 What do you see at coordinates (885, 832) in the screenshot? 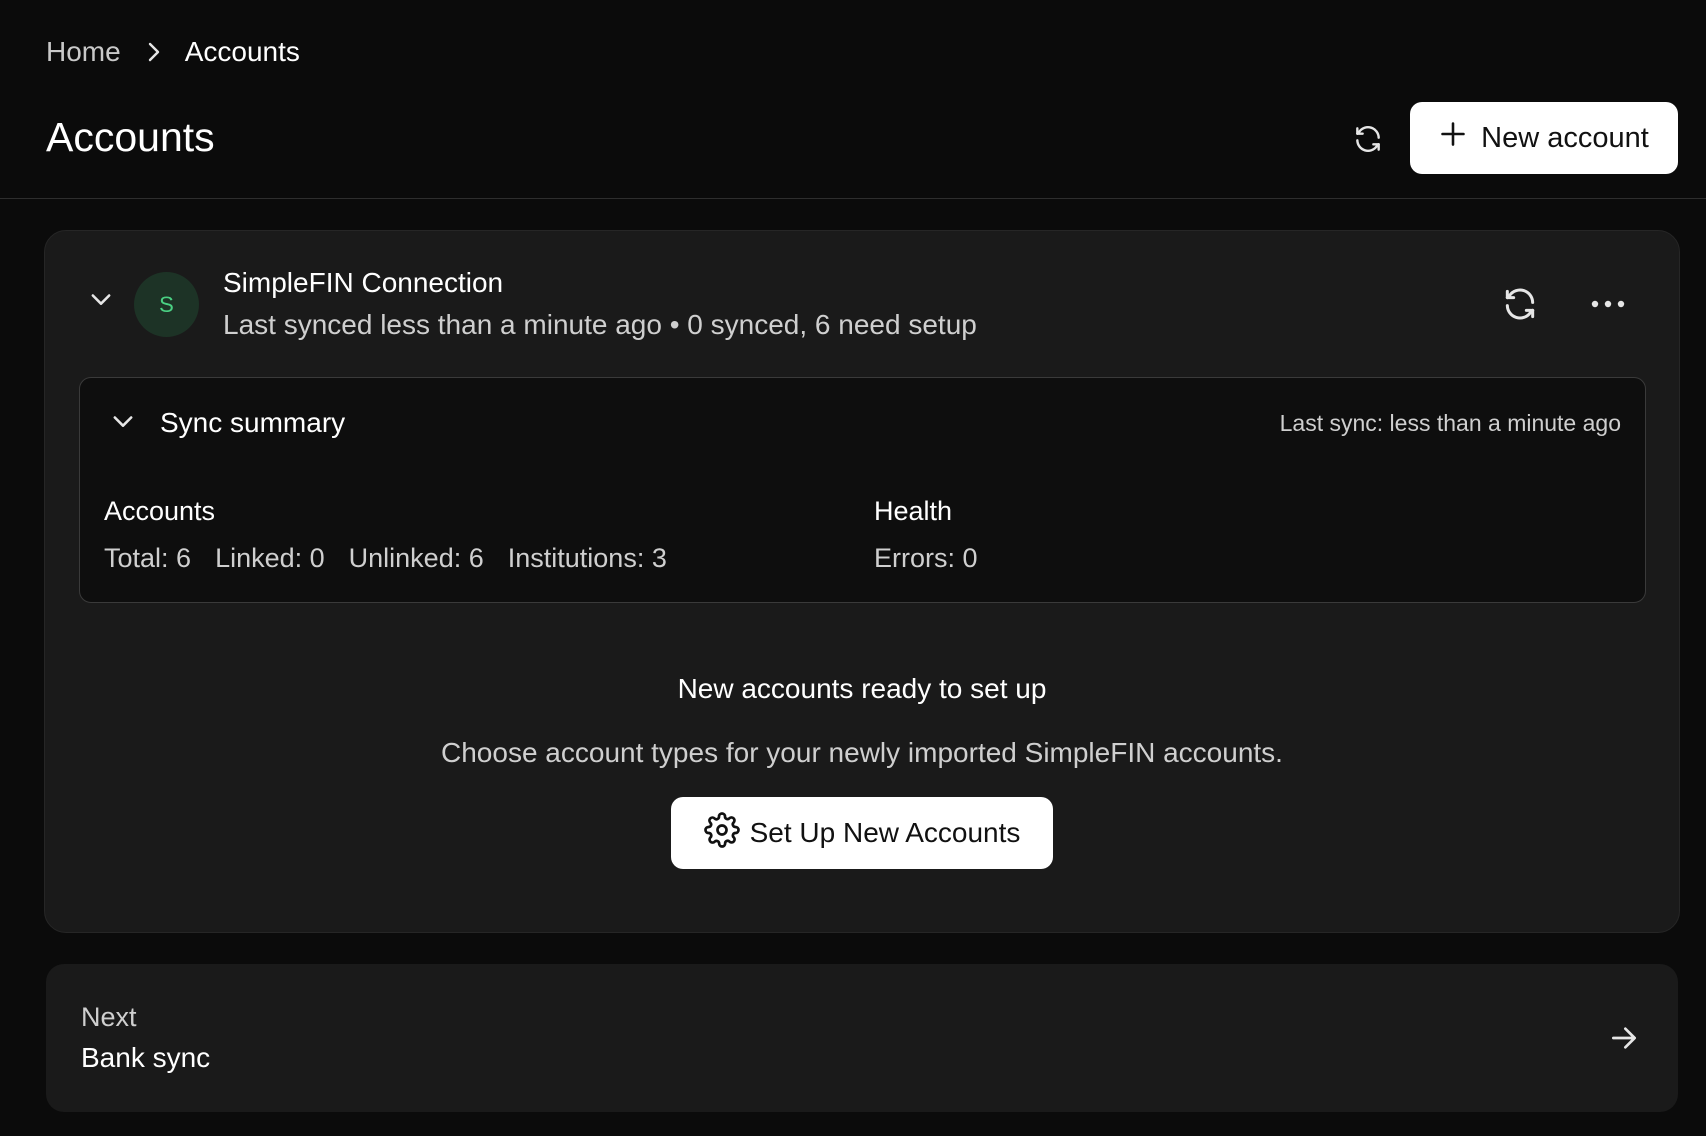
I see `set-up-label: Set Up New Accounts` at bounding box center [885, 832].